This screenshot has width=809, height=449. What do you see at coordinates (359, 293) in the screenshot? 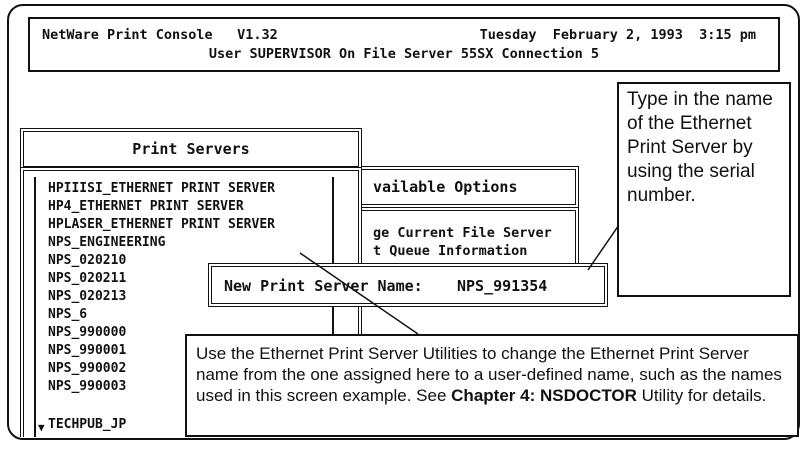
I see `leader-line-bottom` at bounding box center [359, 293].